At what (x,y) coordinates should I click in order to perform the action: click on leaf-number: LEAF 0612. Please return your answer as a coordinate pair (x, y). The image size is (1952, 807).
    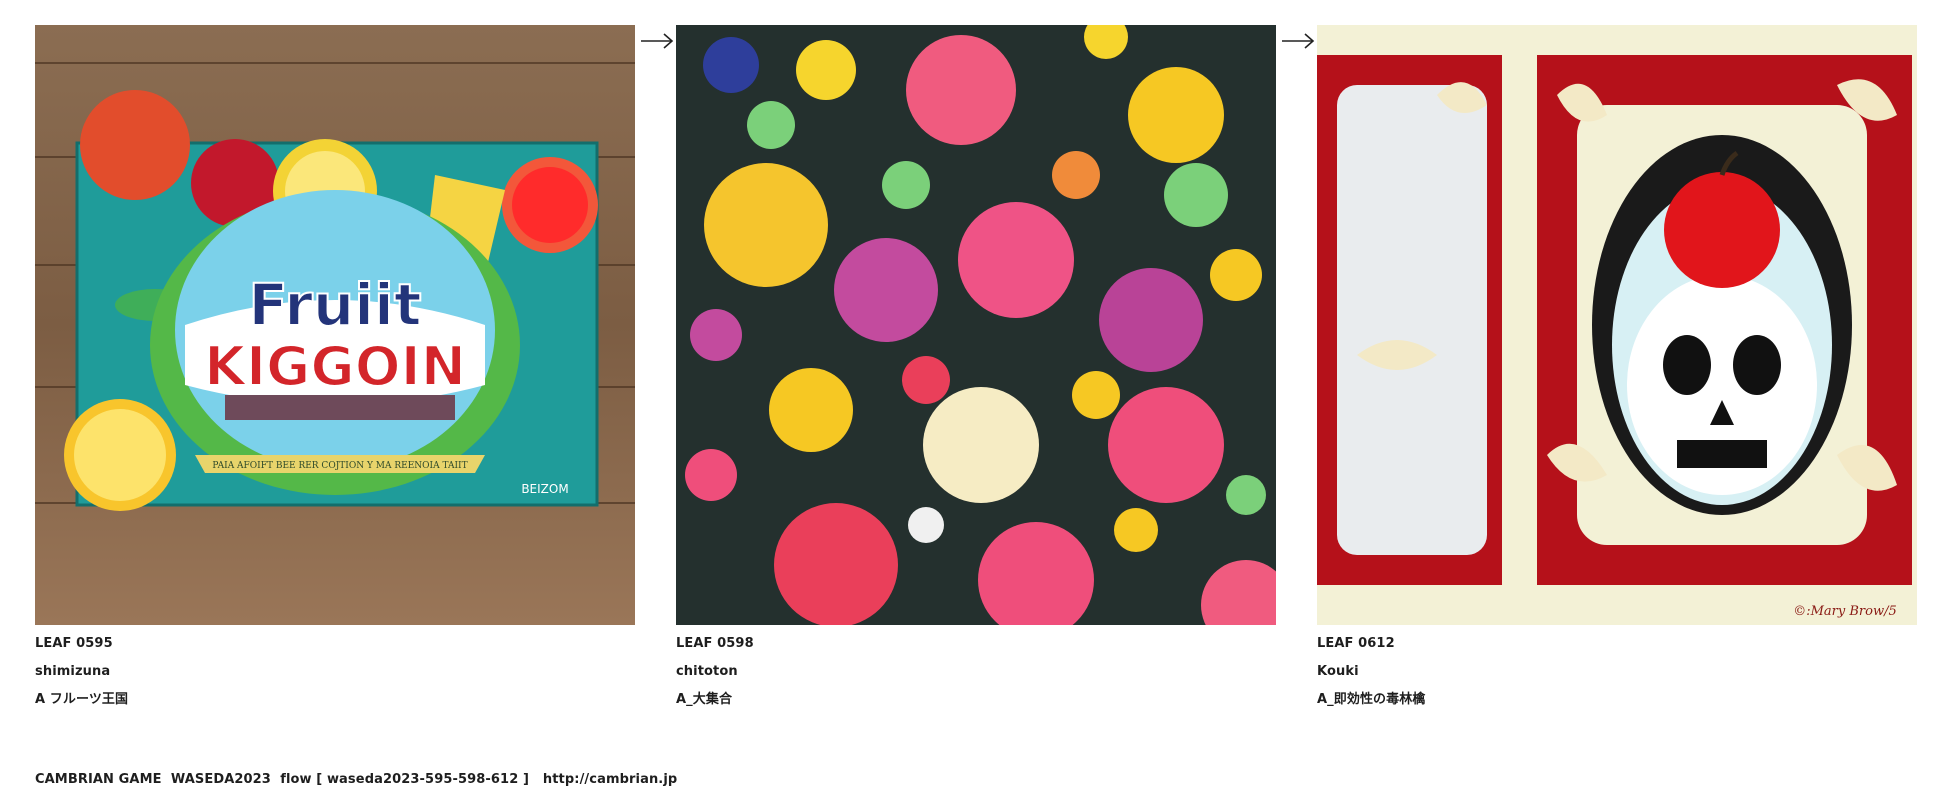
    Looking at the image, I should click on (1356, 643).